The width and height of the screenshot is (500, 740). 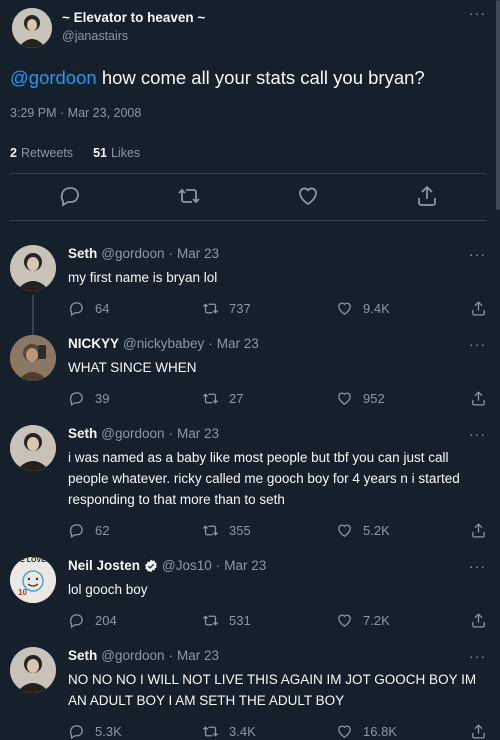 I want to click on reply-button: 62, so click(x=113, y=530).